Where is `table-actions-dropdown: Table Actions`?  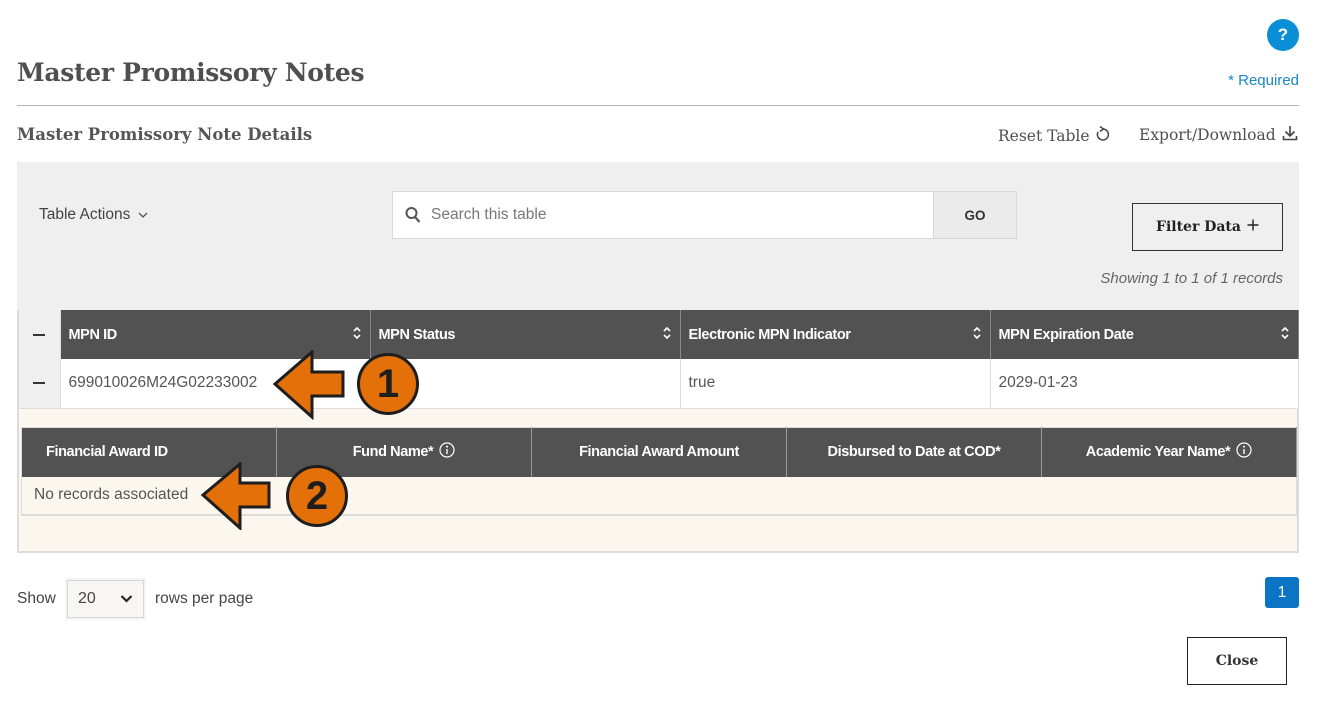 table-actions-dropdown: Table Actions is located at coordinates (93, 215).